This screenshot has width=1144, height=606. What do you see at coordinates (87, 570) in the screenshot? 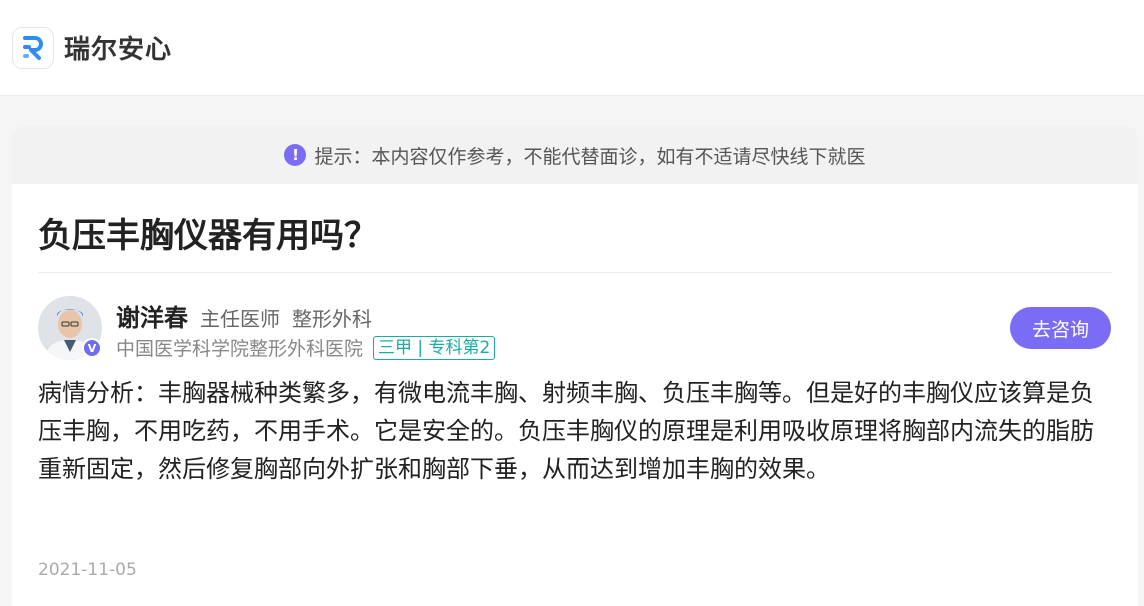
I see `answer-date: 2021-11-05` at bounding box center [87, 570].